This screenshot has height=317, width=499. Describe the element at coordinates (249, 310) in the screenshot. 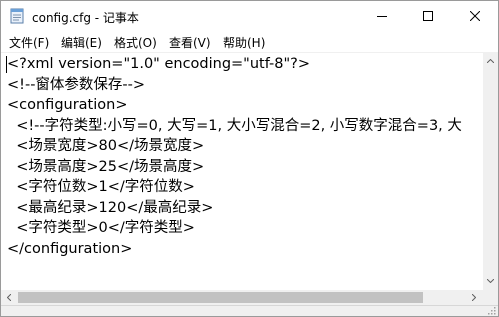

I see `status-bar` at that location.